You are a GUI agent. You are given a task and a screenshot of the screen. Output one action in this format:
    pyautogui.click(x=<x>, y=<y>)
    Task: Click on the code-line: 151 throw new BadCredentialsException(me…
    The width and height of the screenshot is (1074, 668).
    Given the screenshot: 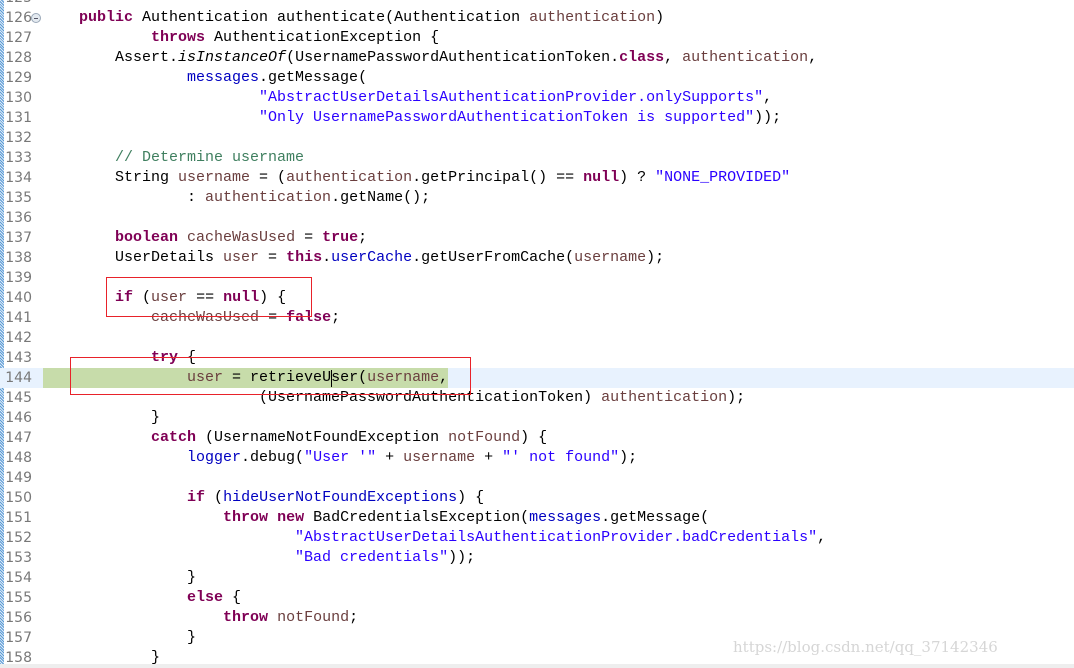 What is the action you would take?
    pyautogui.click(x=537, y=518)
    